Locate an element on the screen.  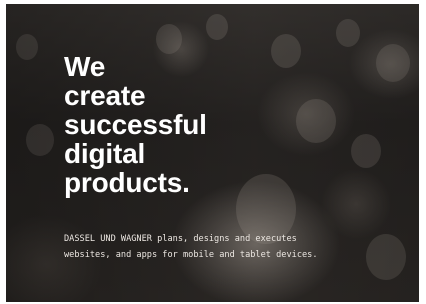
headline-line: digital is located at coordinates (105, 153).